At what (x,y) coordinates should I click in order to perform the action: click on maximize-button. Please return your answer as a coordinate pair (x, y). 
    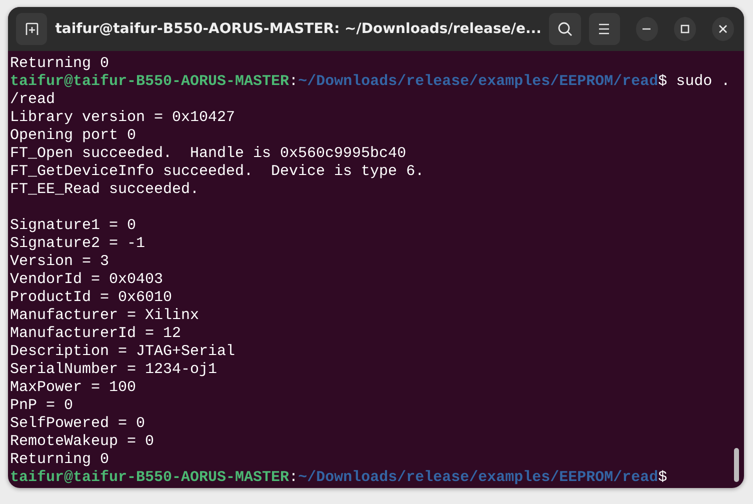
    Looking at the image, I should click on (685, 29).